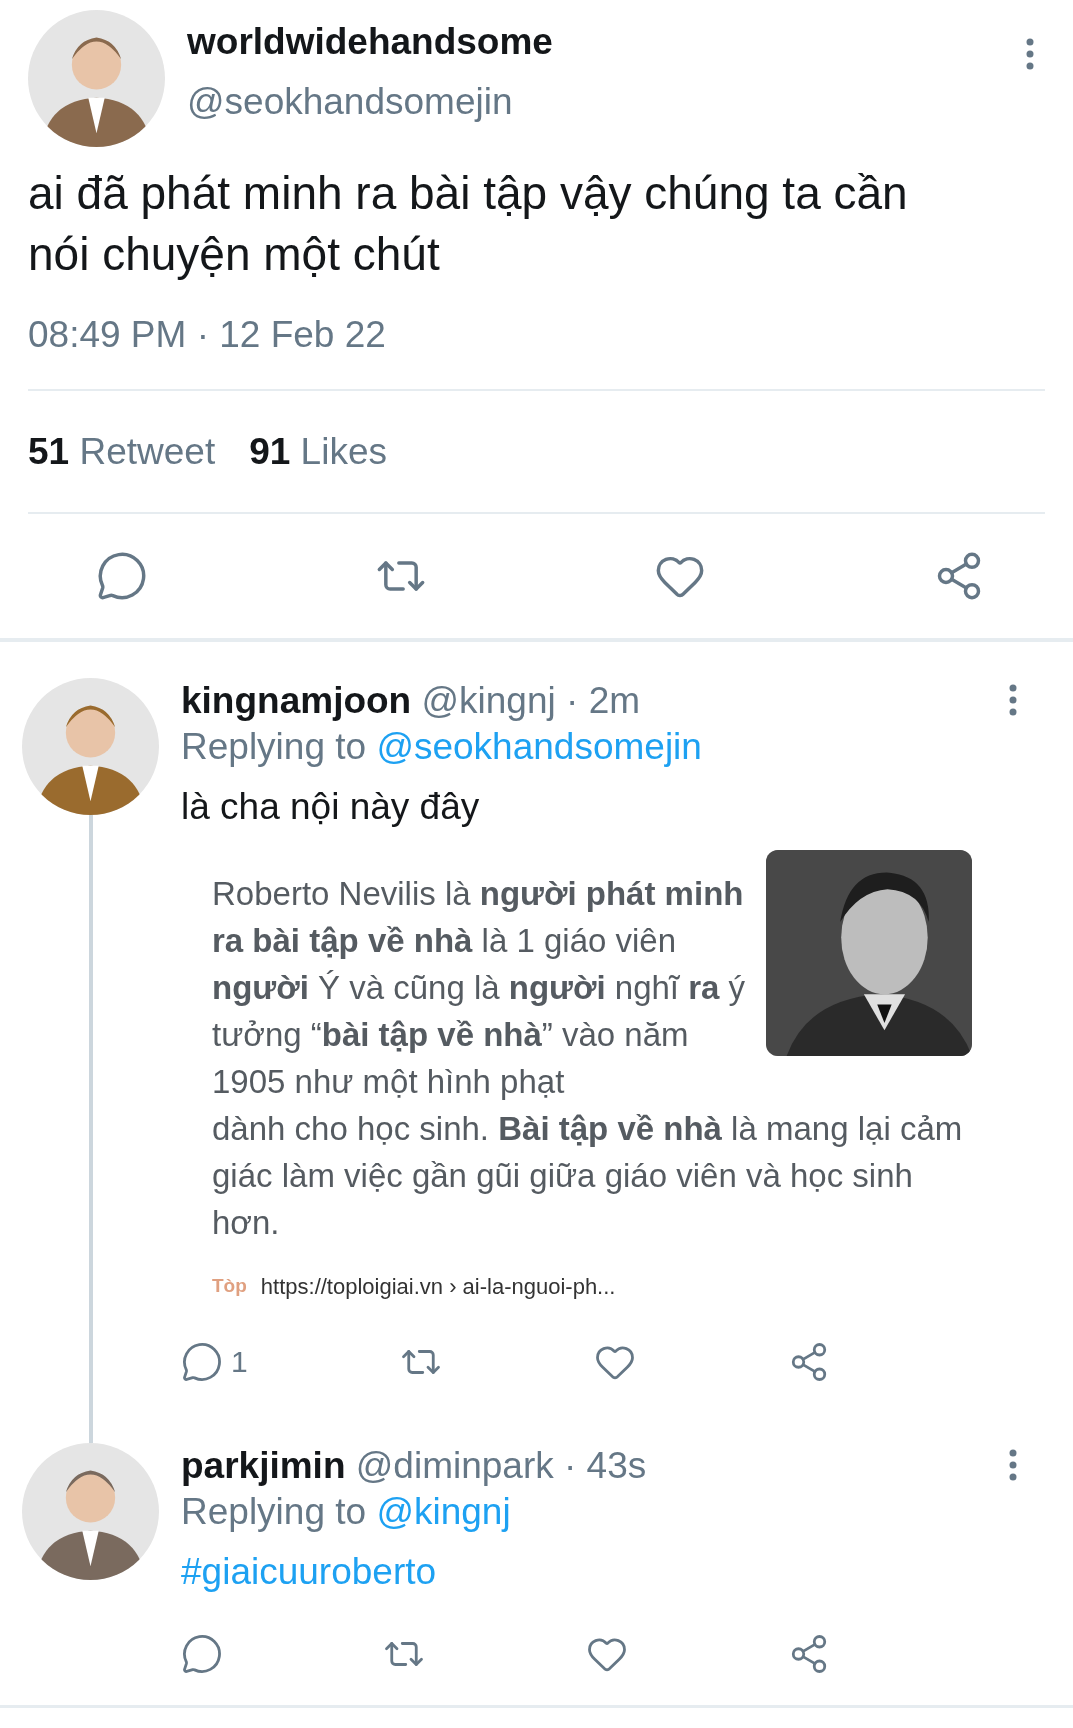 This screenshot has width=1073, height=1728. I want to click on stat-count: 51 Retweet, so click(122, 451).